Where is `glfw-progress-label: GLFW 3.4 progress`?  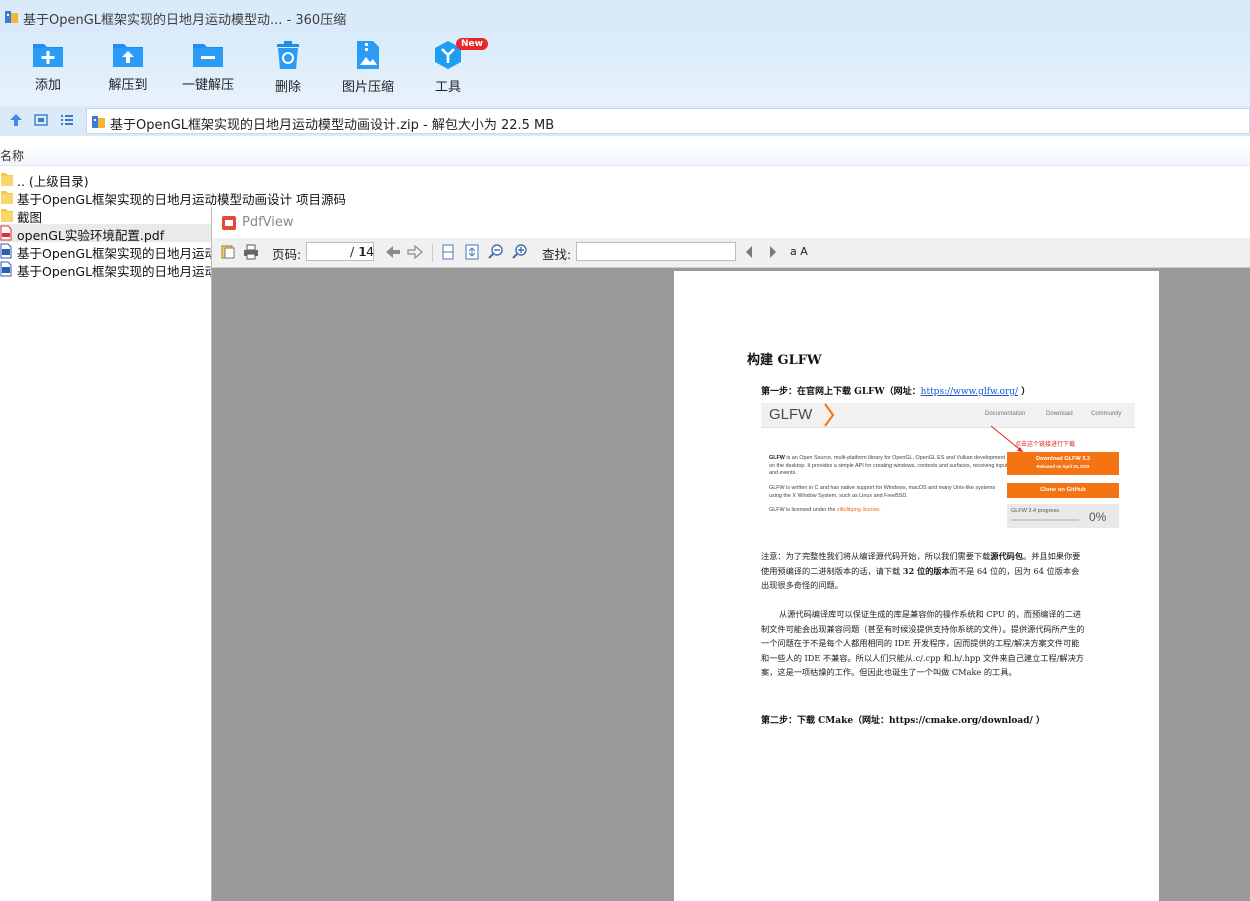 glfw-progress-label: GLFW 3.4 progress is located at coordinates (1035, 511).